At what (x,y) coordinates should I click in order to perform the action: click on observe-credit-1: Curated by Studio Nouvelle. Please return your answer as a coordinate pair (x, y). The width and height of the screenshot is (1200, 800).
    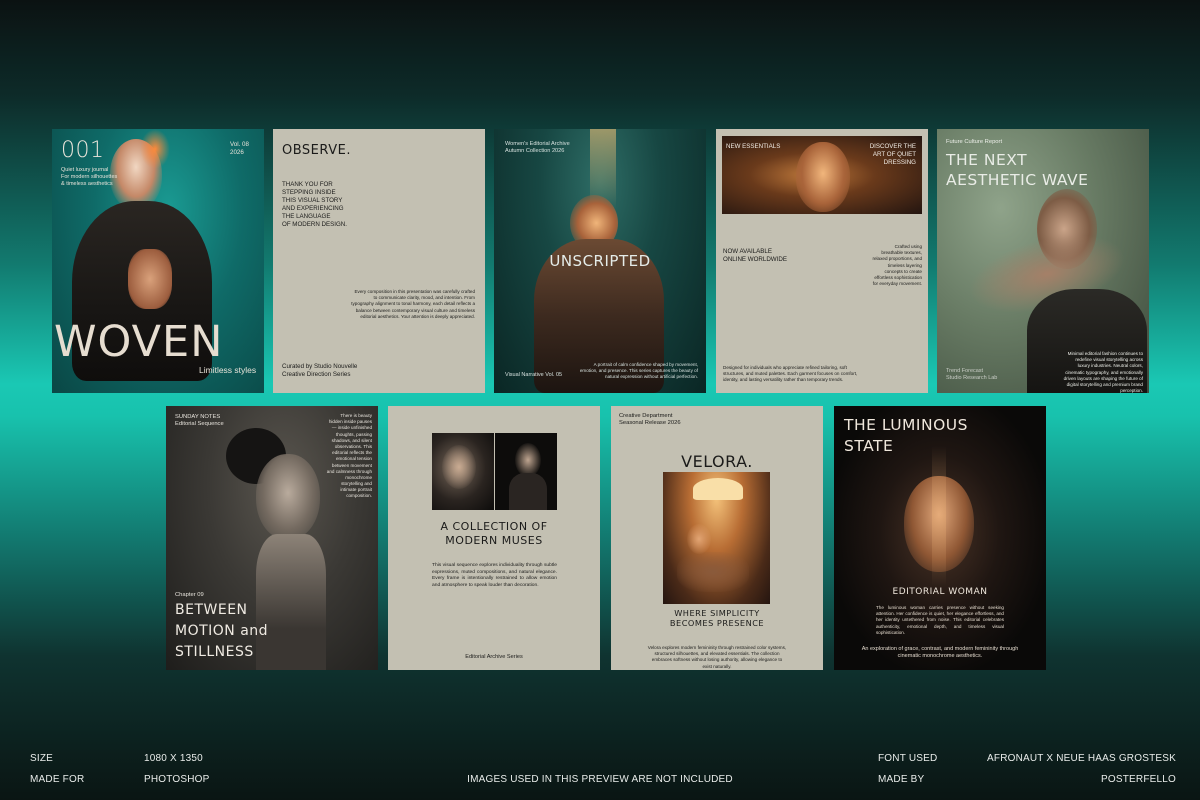
    Looking at the image, I should click on (320, 366).